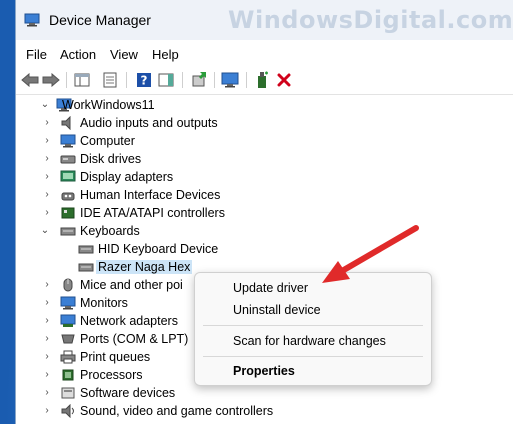 The image size is (513, 424). Describe the element at coordinates (110, 231) in the screenshot. I see `tree-item-label: Keyboards` at that location.